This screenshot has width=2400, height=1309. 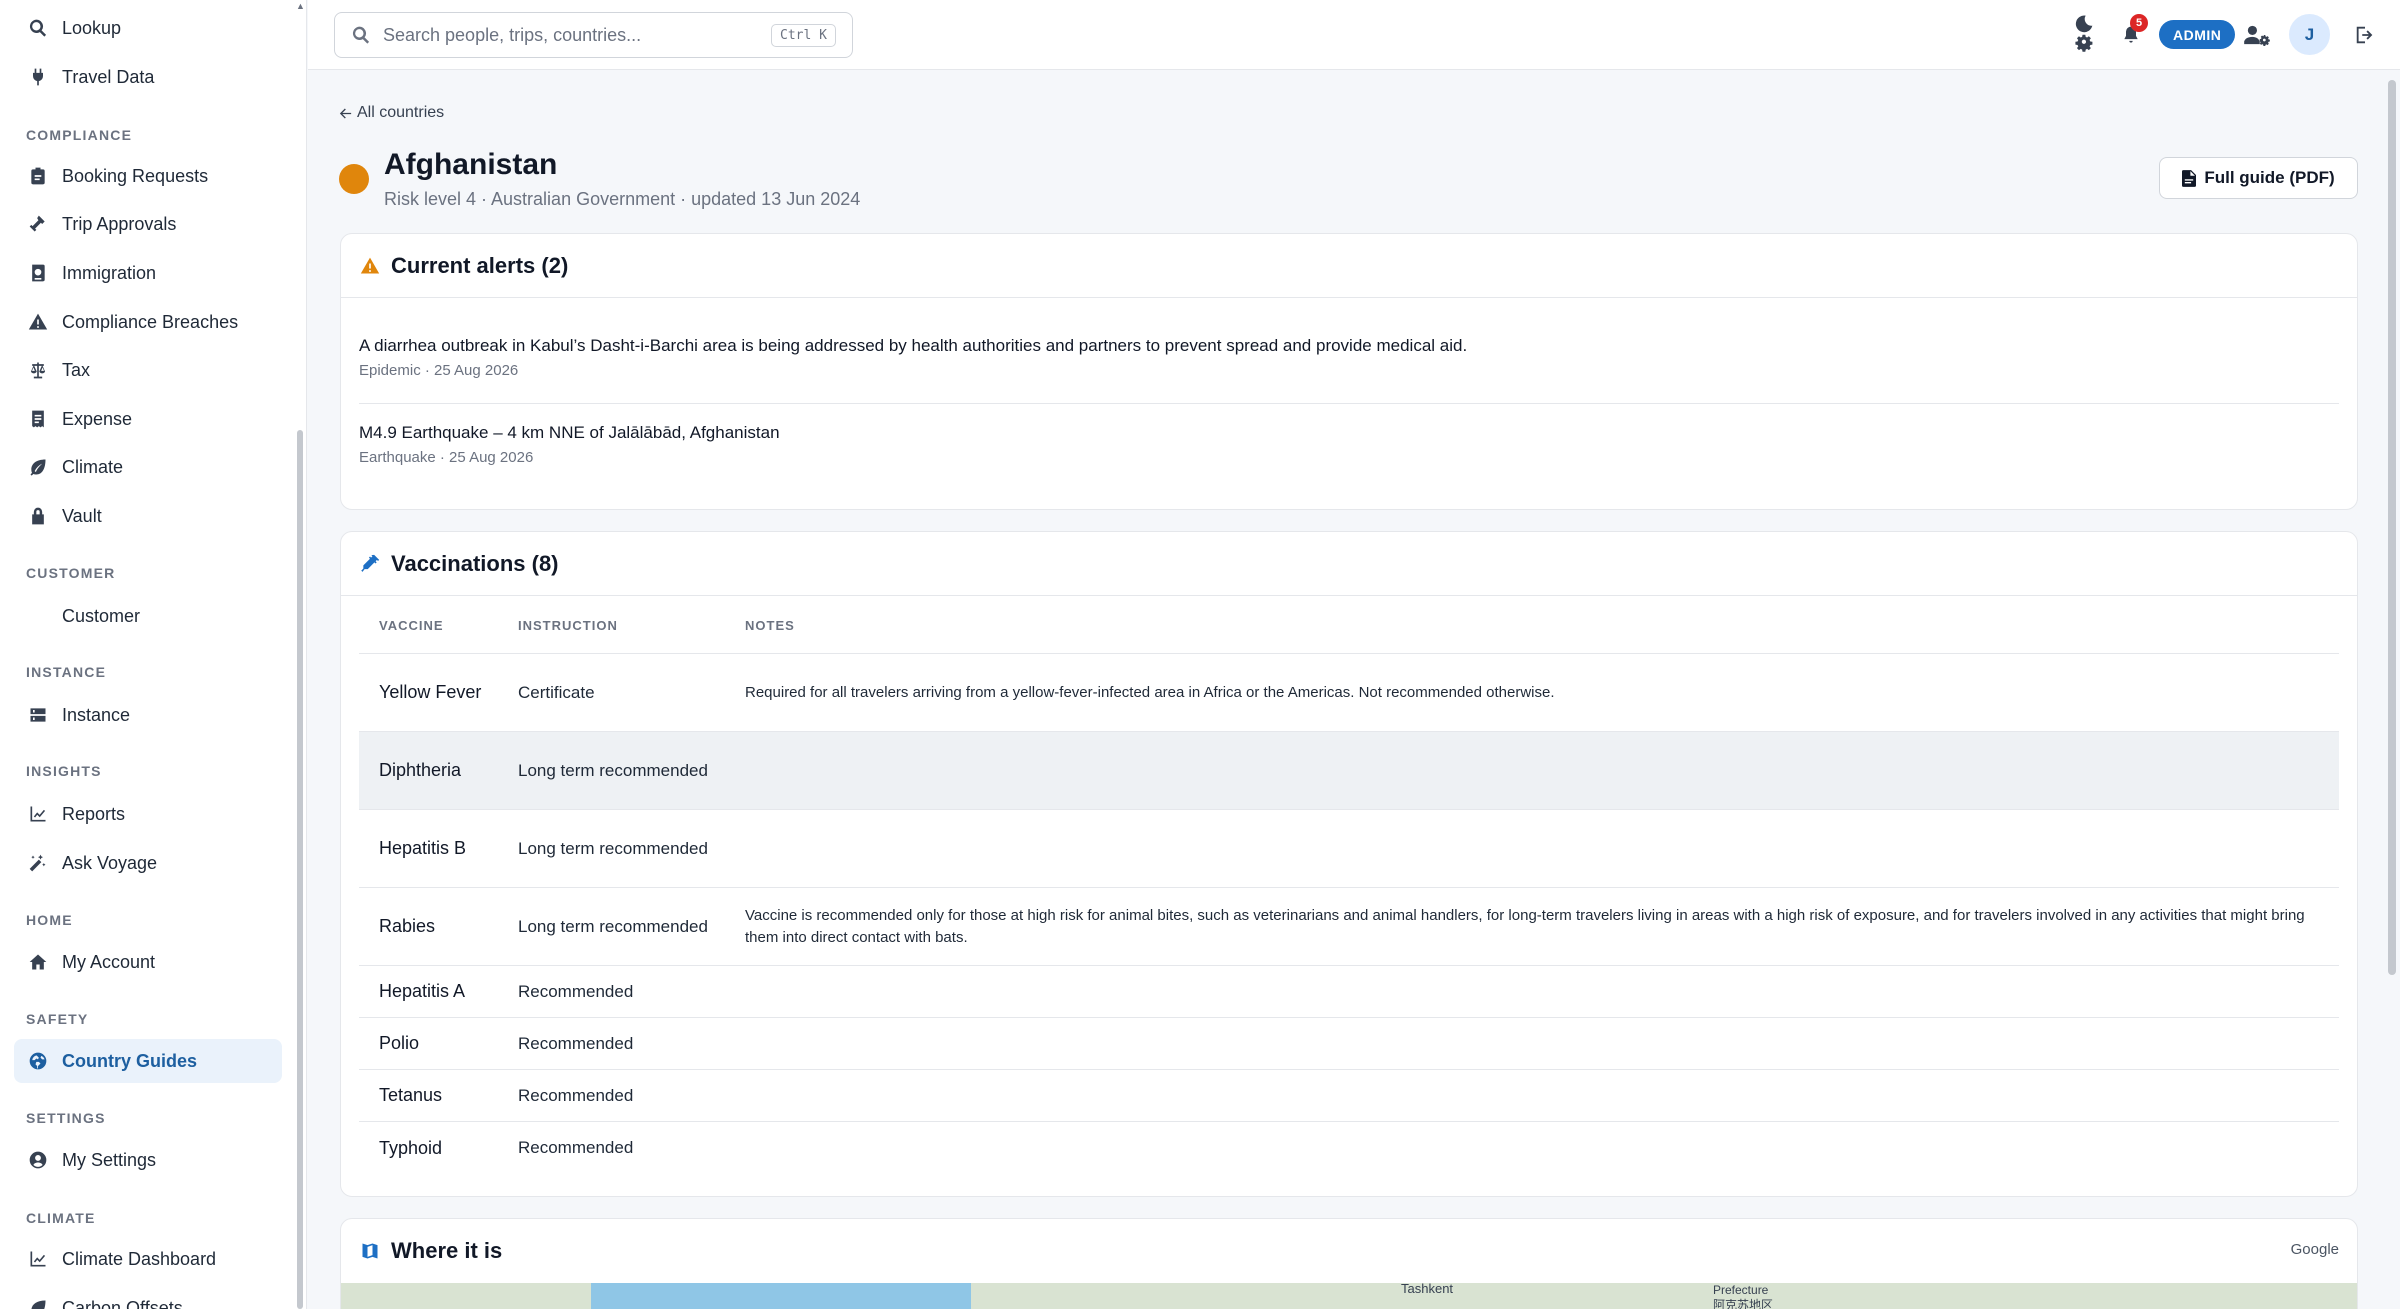 I want to click on syringe-icon, so click(x=370, y=564).